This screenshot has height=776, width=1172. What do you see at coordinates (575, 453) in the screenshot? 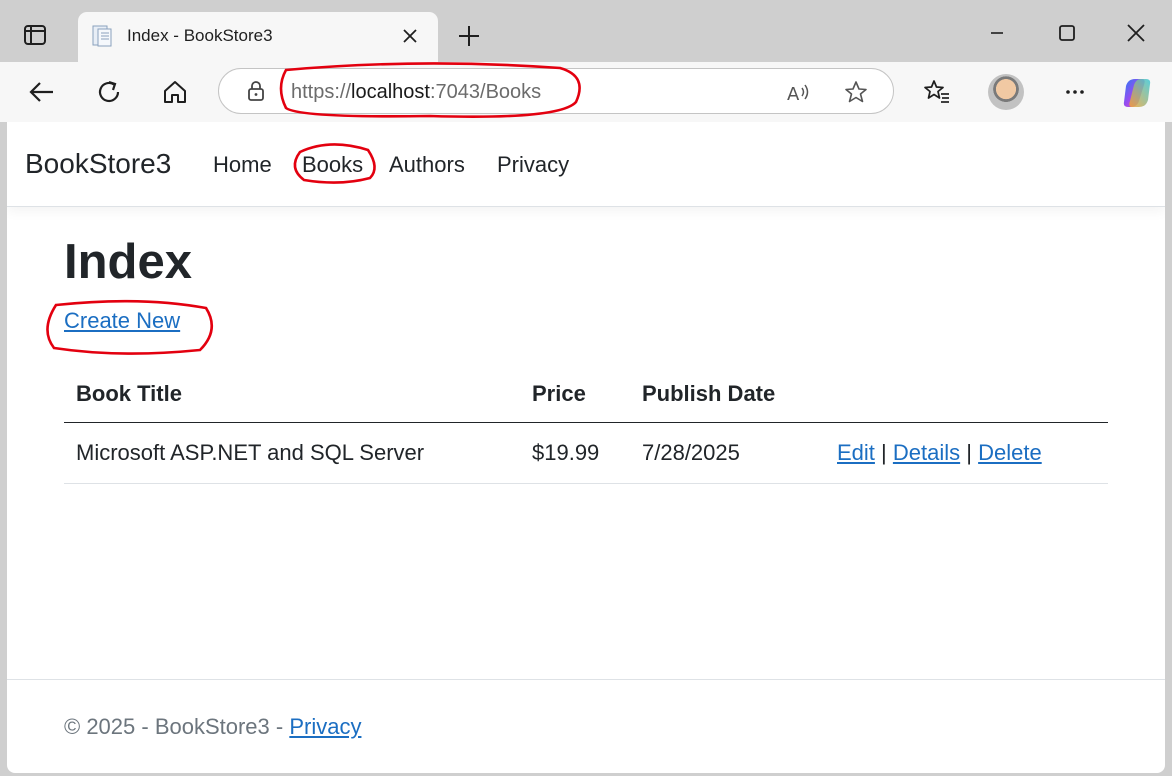
I see `cell-price: $19.99` at bounding box center [575, 453].